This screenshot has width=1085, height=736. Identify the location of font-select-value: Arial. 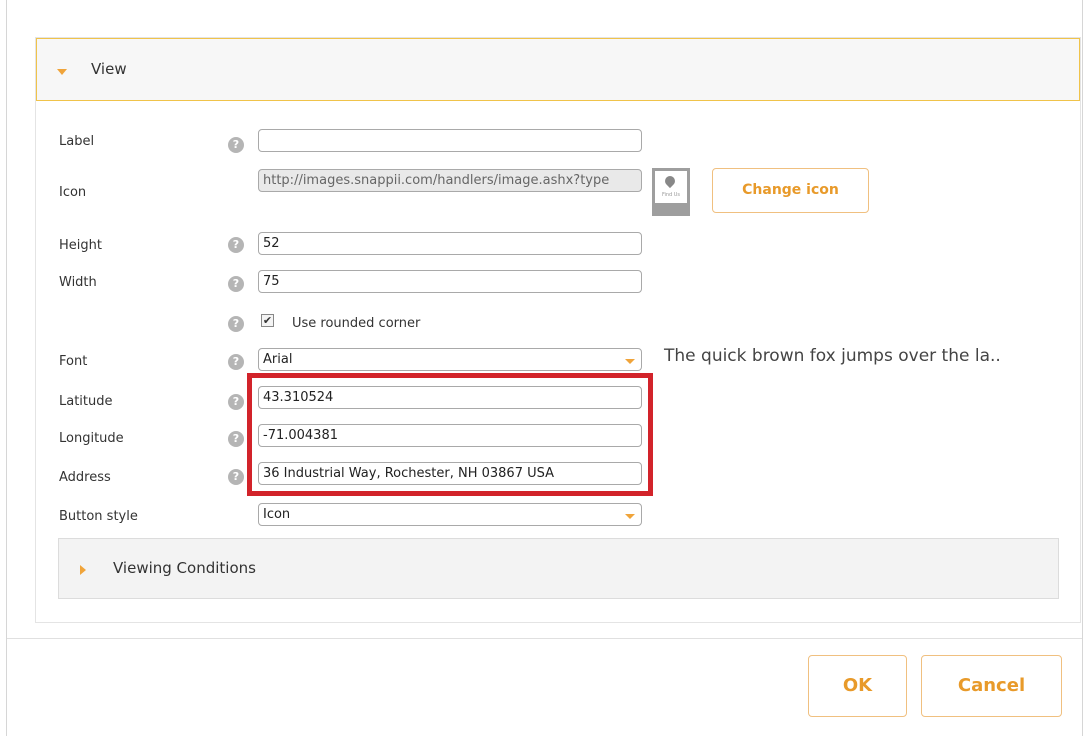
(278, 359).